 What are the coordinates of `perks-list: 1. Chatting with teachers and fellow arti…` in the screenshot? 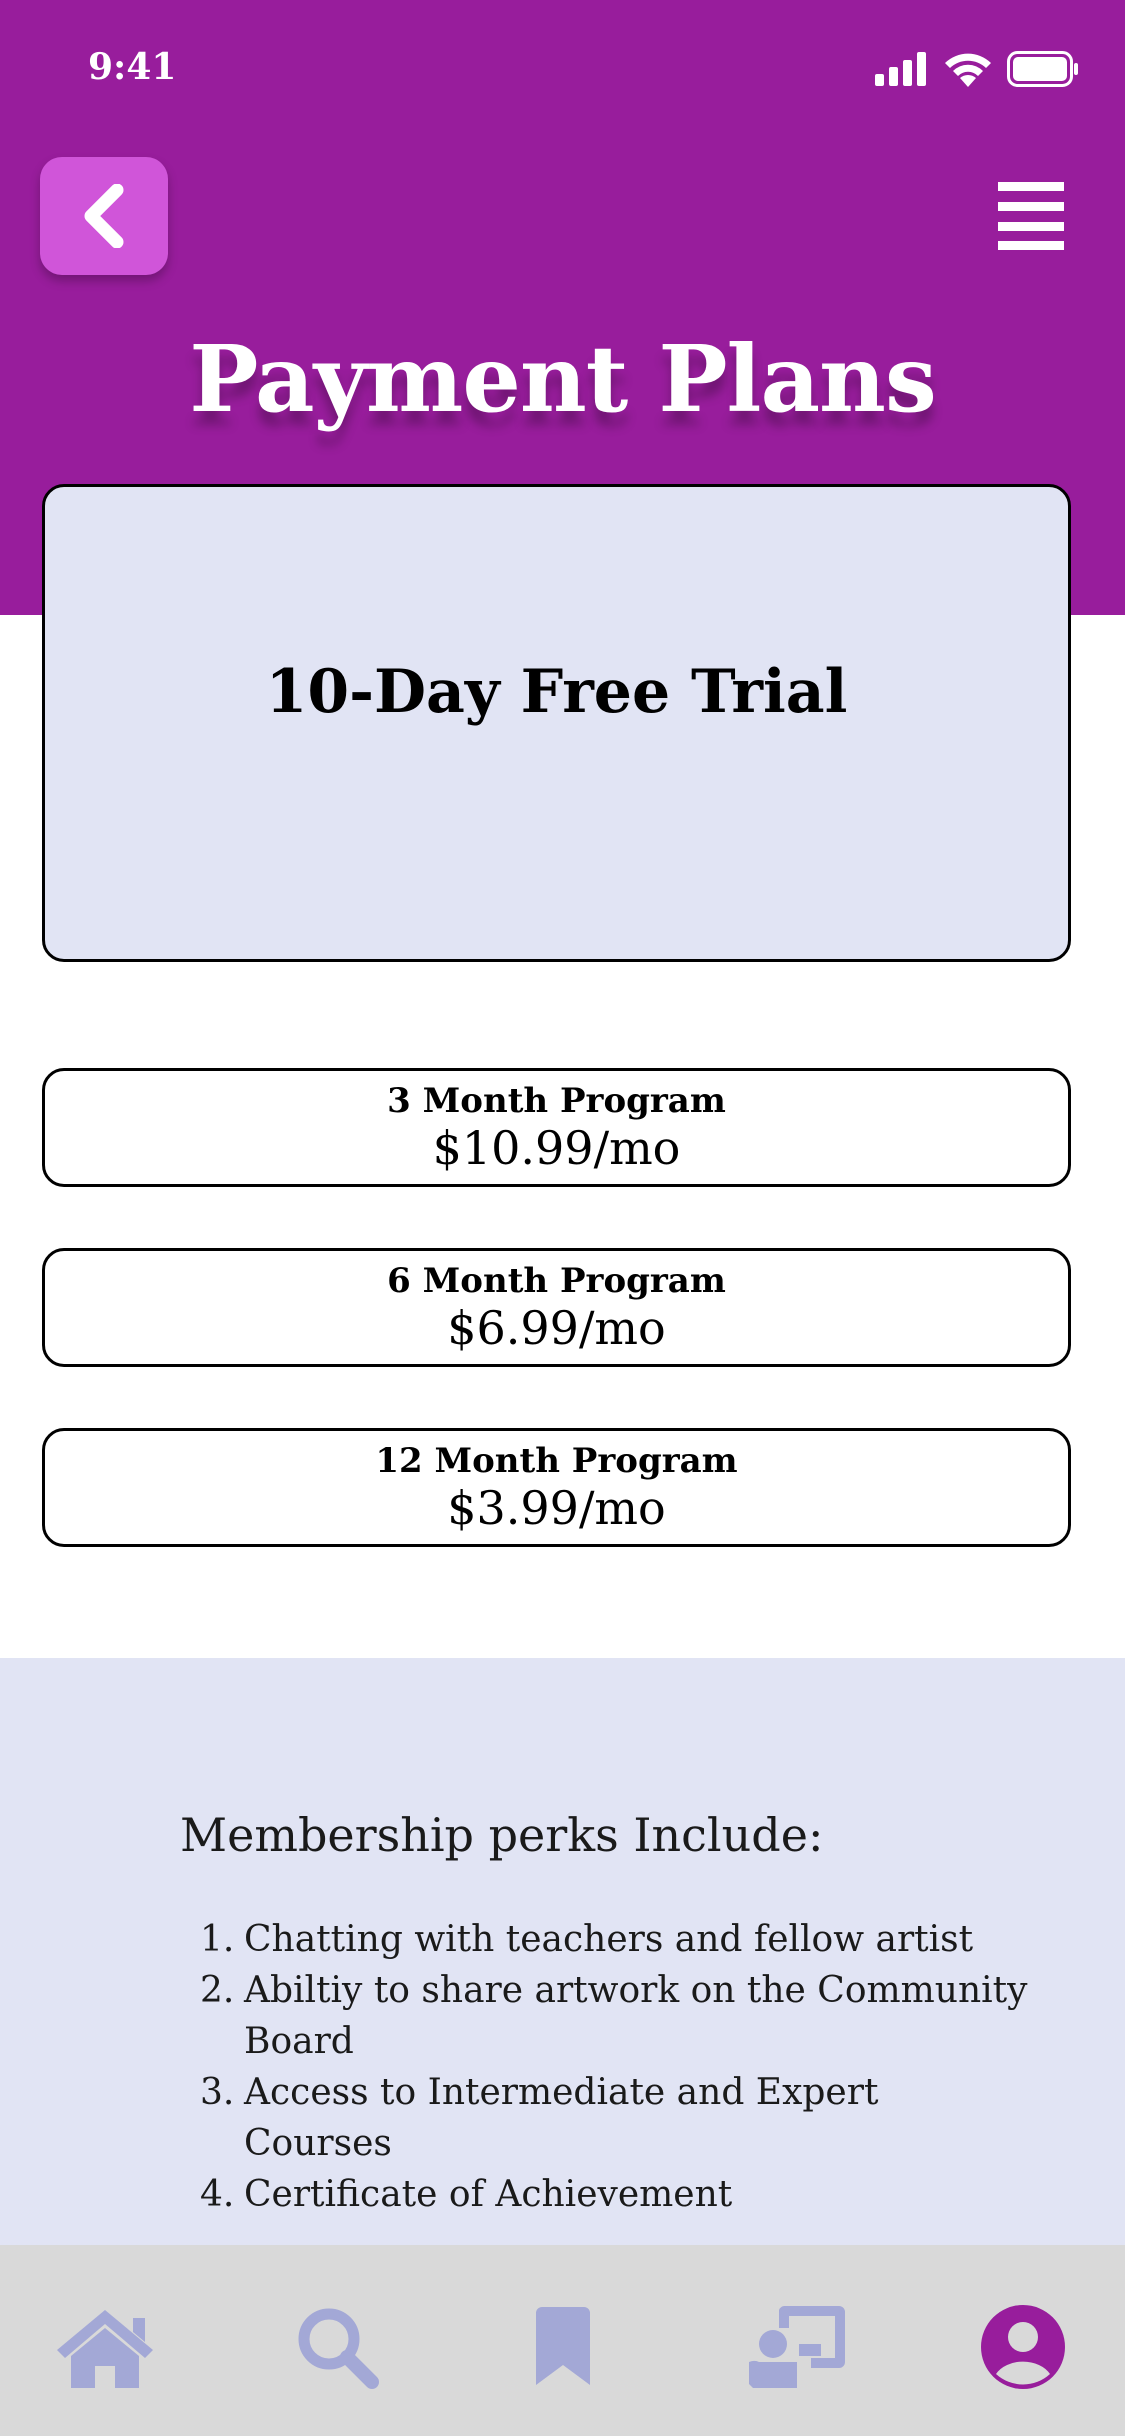 It's located at (605, 2067).